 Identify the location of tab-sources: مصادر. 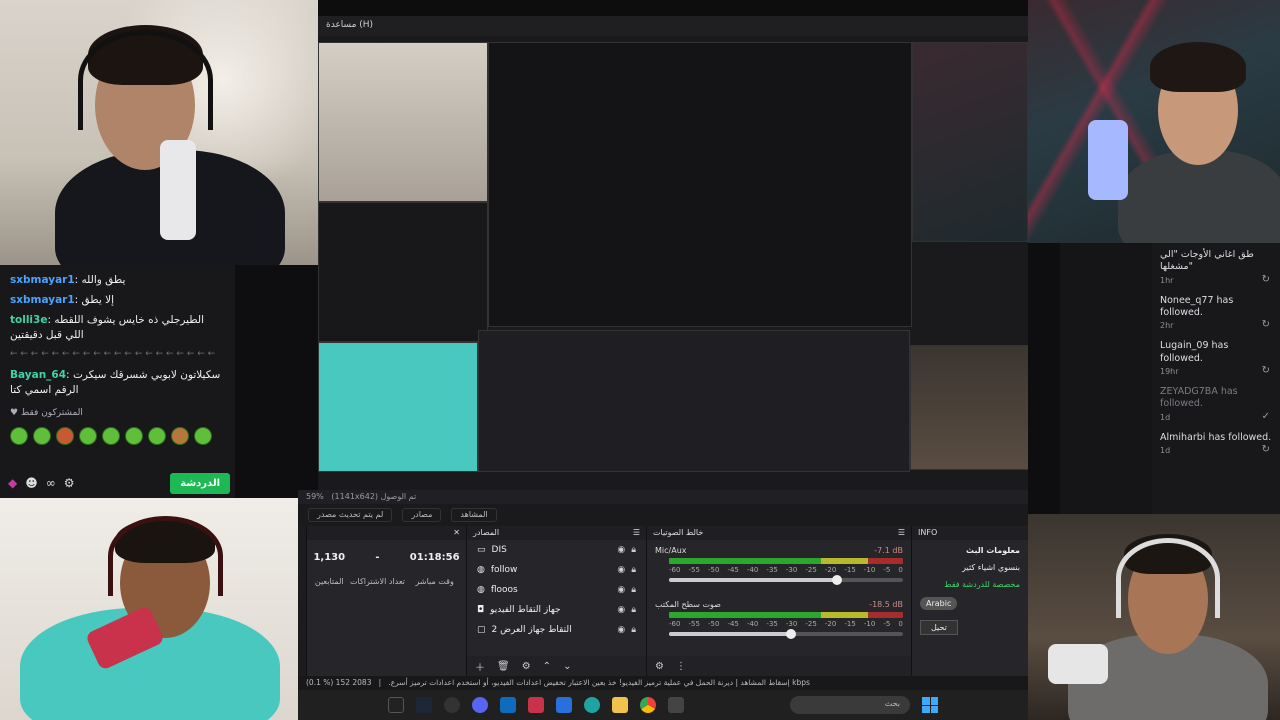
(422, 515).